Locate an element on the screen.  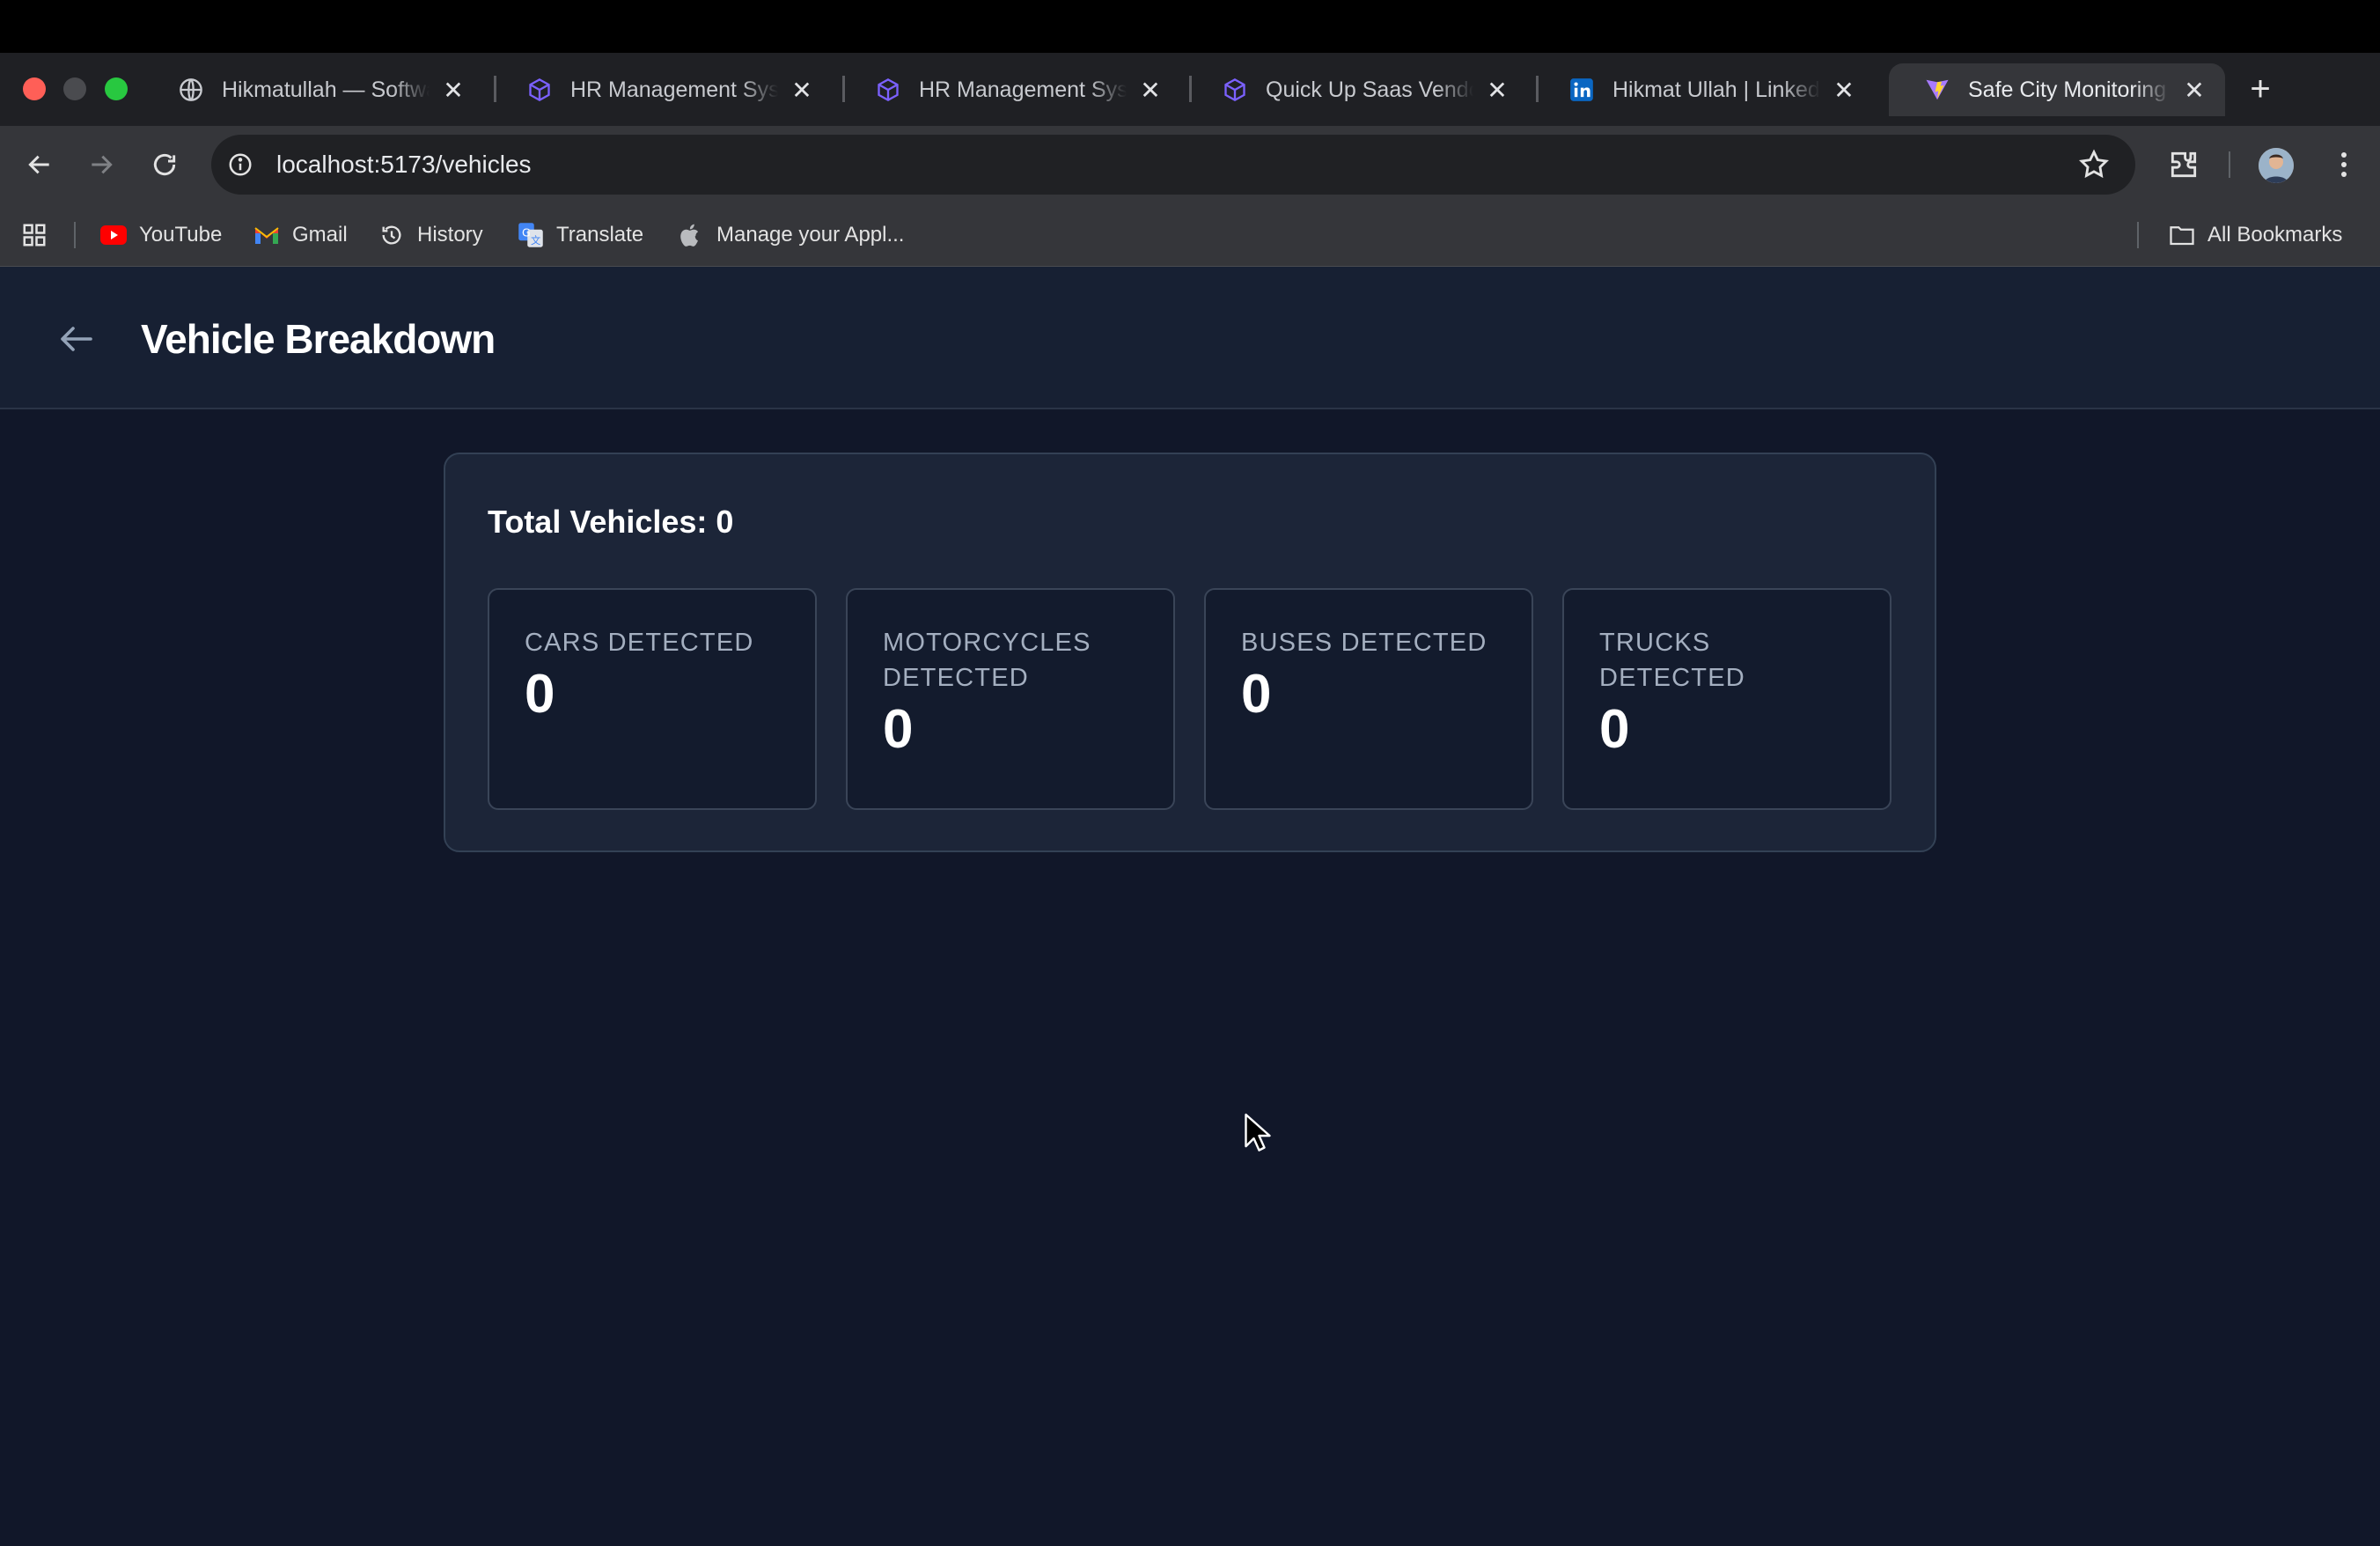
svg-text: 文 is located at coordinates (535, 240).